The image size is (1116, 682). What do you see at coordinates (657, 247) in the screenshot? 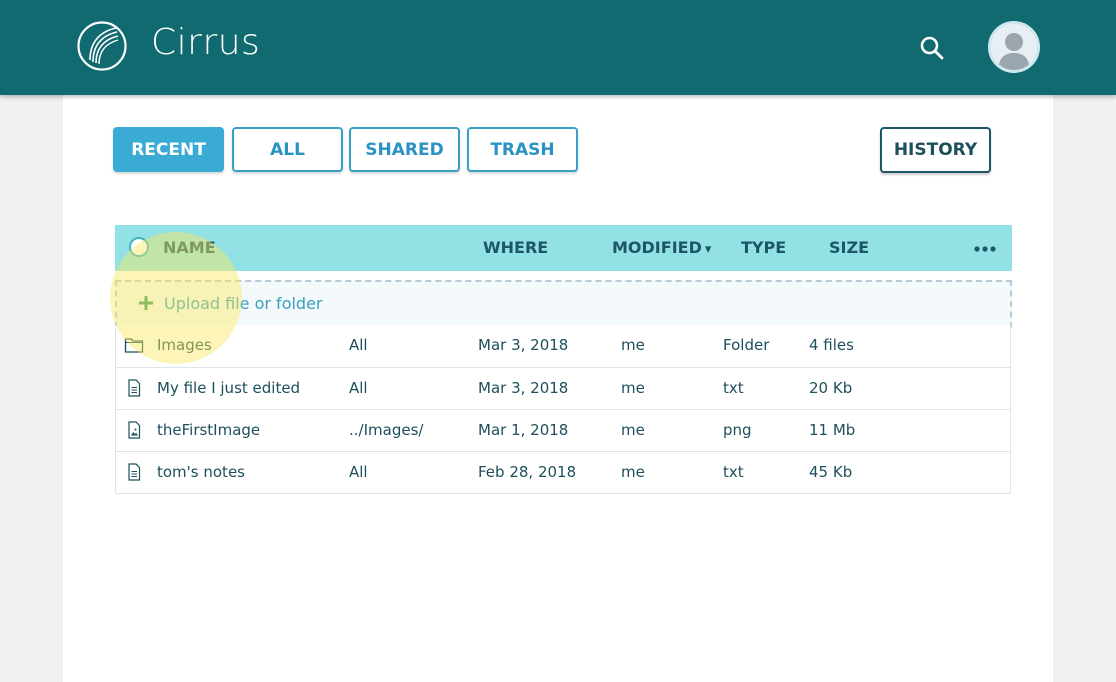
I see `column-modified-label: MODIFIED` at bounding box center [657, 247].